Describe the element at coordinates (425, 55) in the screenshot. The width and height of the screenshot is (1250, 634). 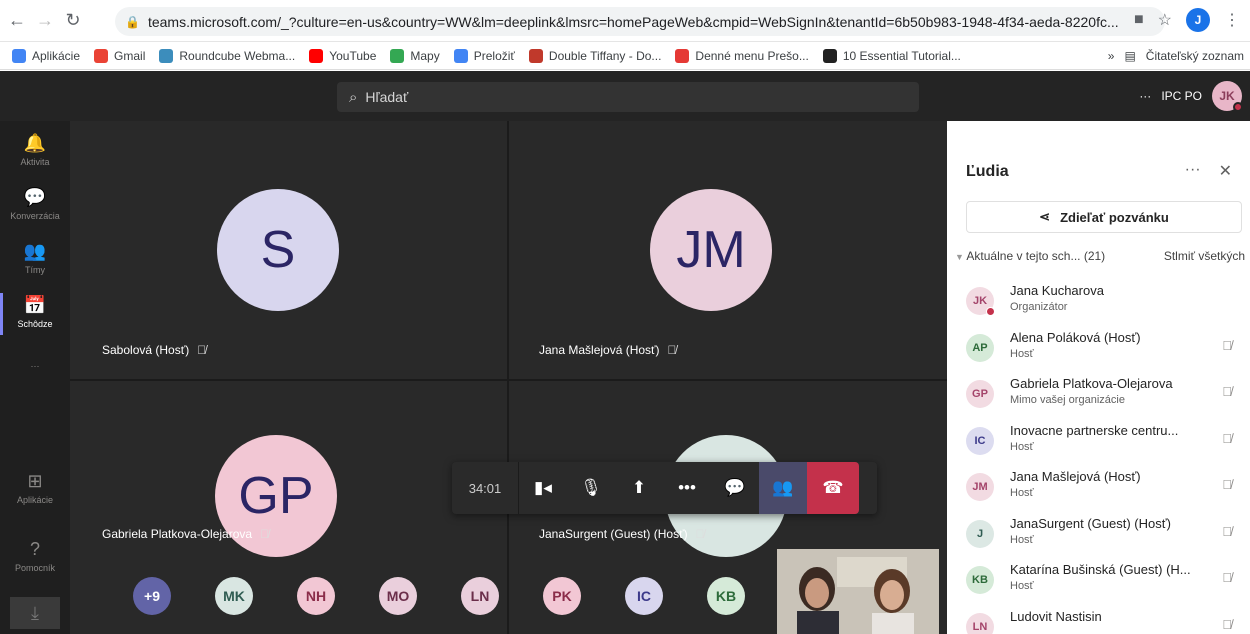
I see `bookmark-label: Mapy` at that location.